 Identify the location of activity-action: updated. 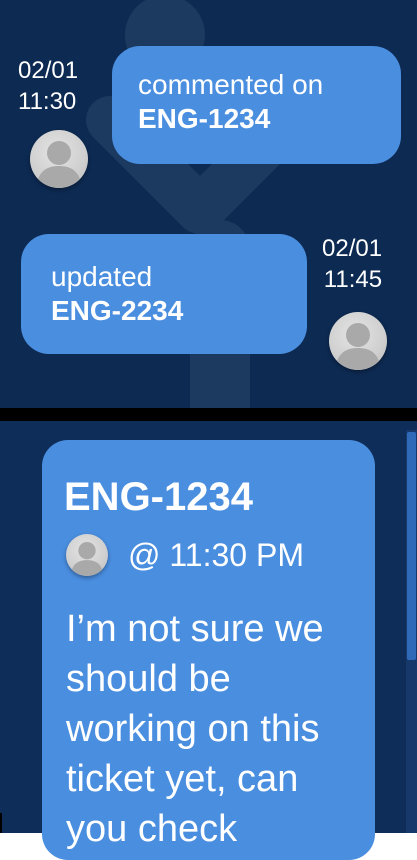
(102, 276).